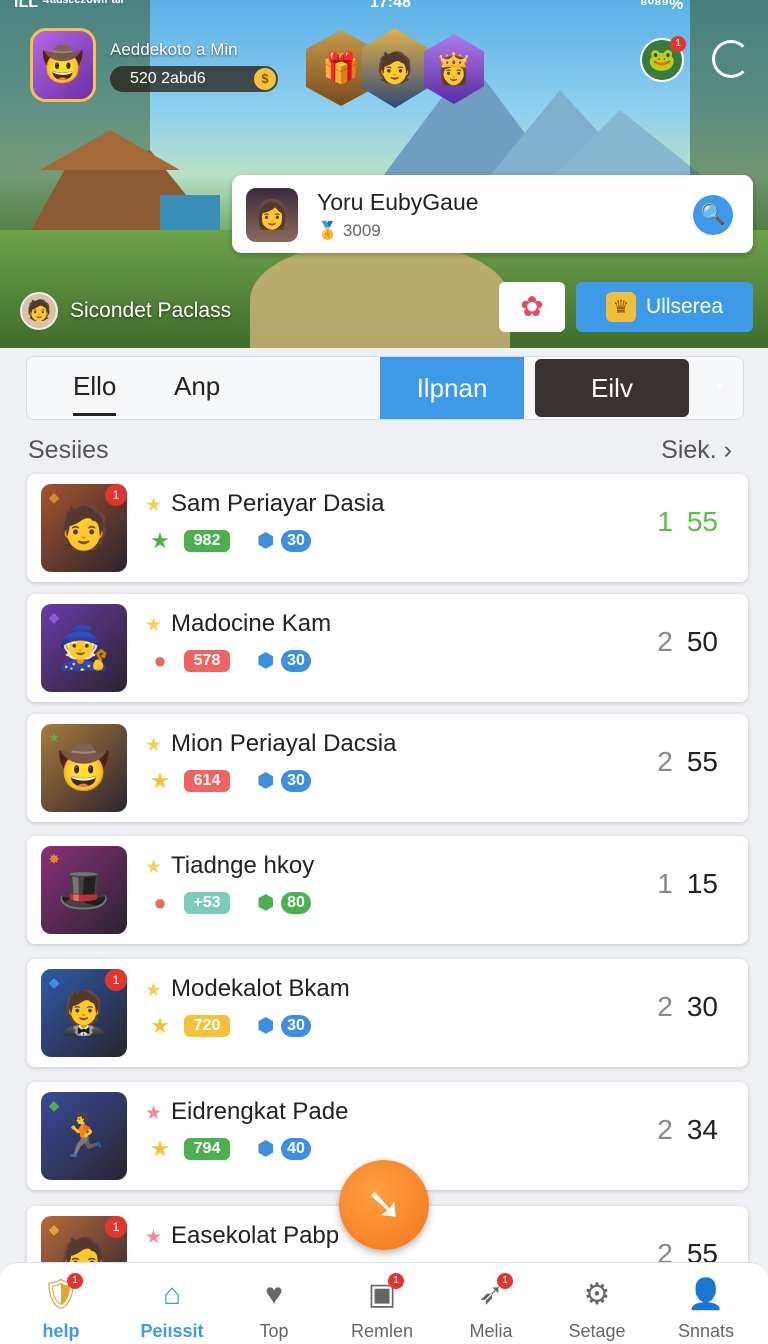 This screenshot has height=1344, width=768. Describe the element at coordinates (663, 59) in the screenshot. I see `friend-avatar: 🐸 1` at that location.